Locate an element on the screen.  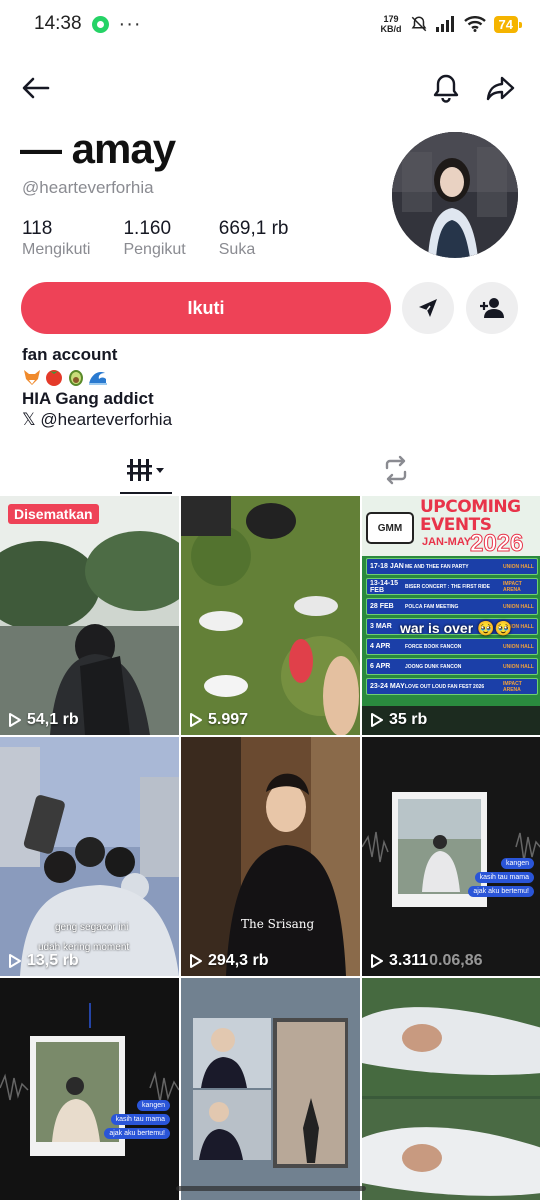
video-tile: Disematkan 54,1 rb is located at coordinates (89, 615).